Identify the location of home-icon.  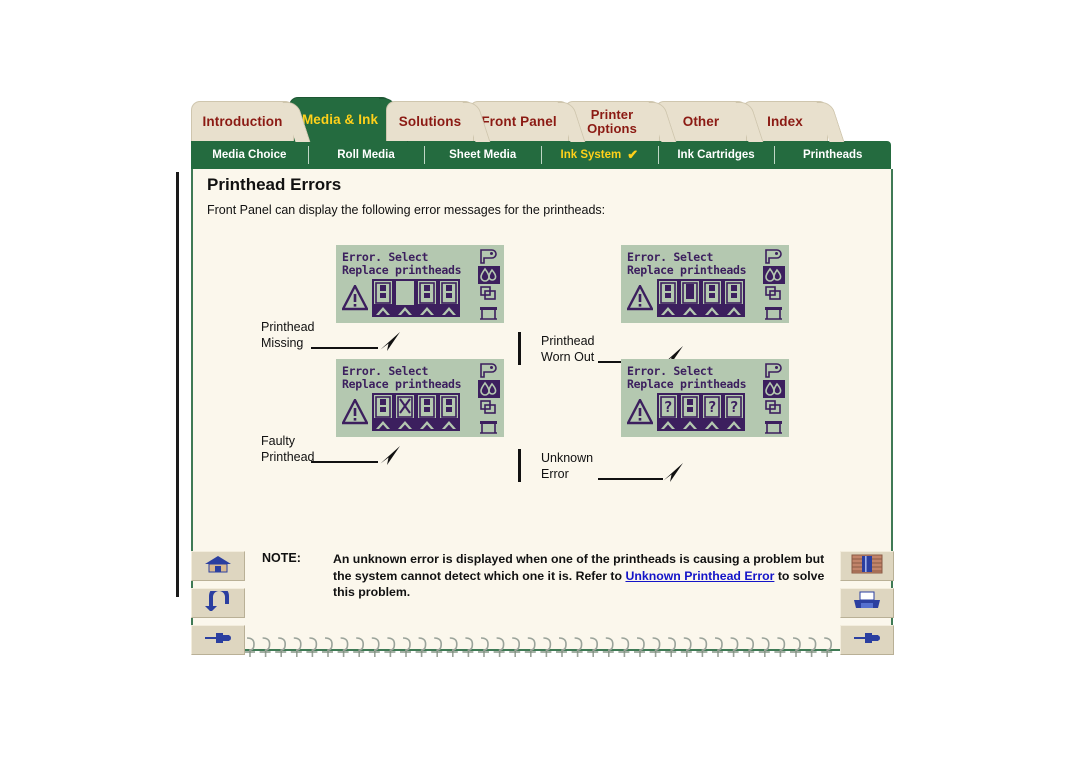
(218, 566).